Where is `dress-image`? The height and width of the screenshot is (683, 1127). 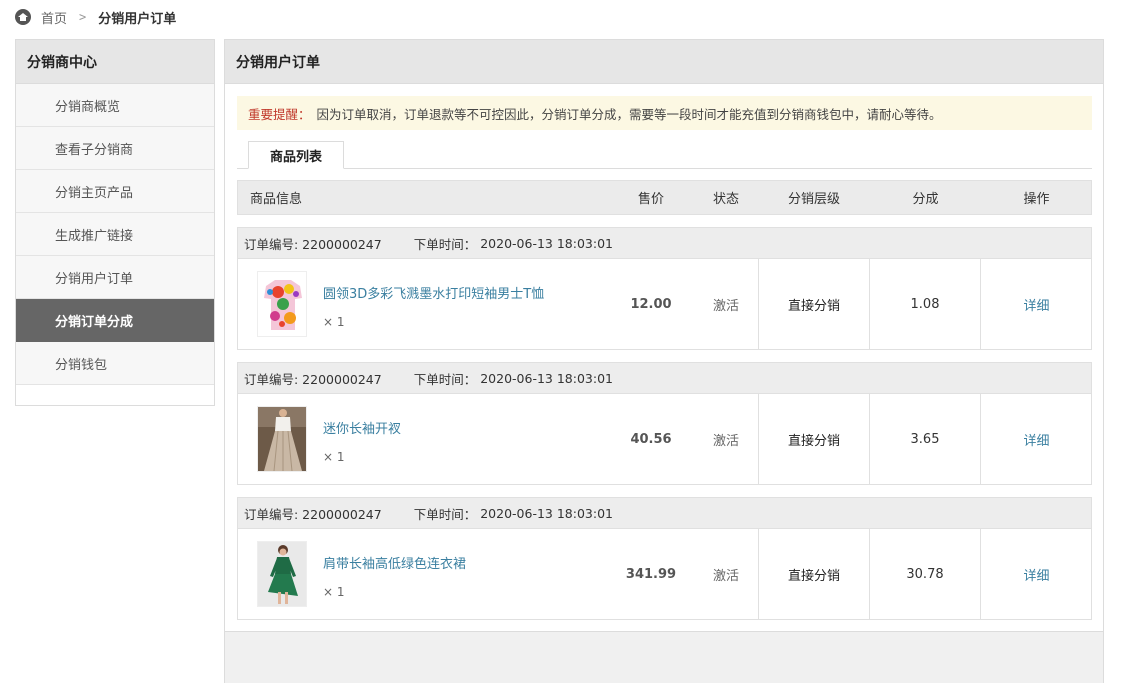 dress-image is located at coordinates (282, 574).